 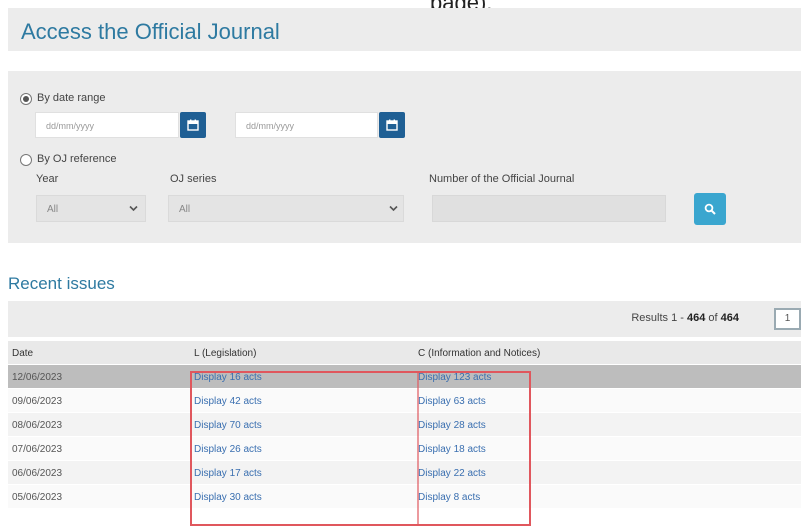 I want to click on search-icon, so click(x=710, y=209).